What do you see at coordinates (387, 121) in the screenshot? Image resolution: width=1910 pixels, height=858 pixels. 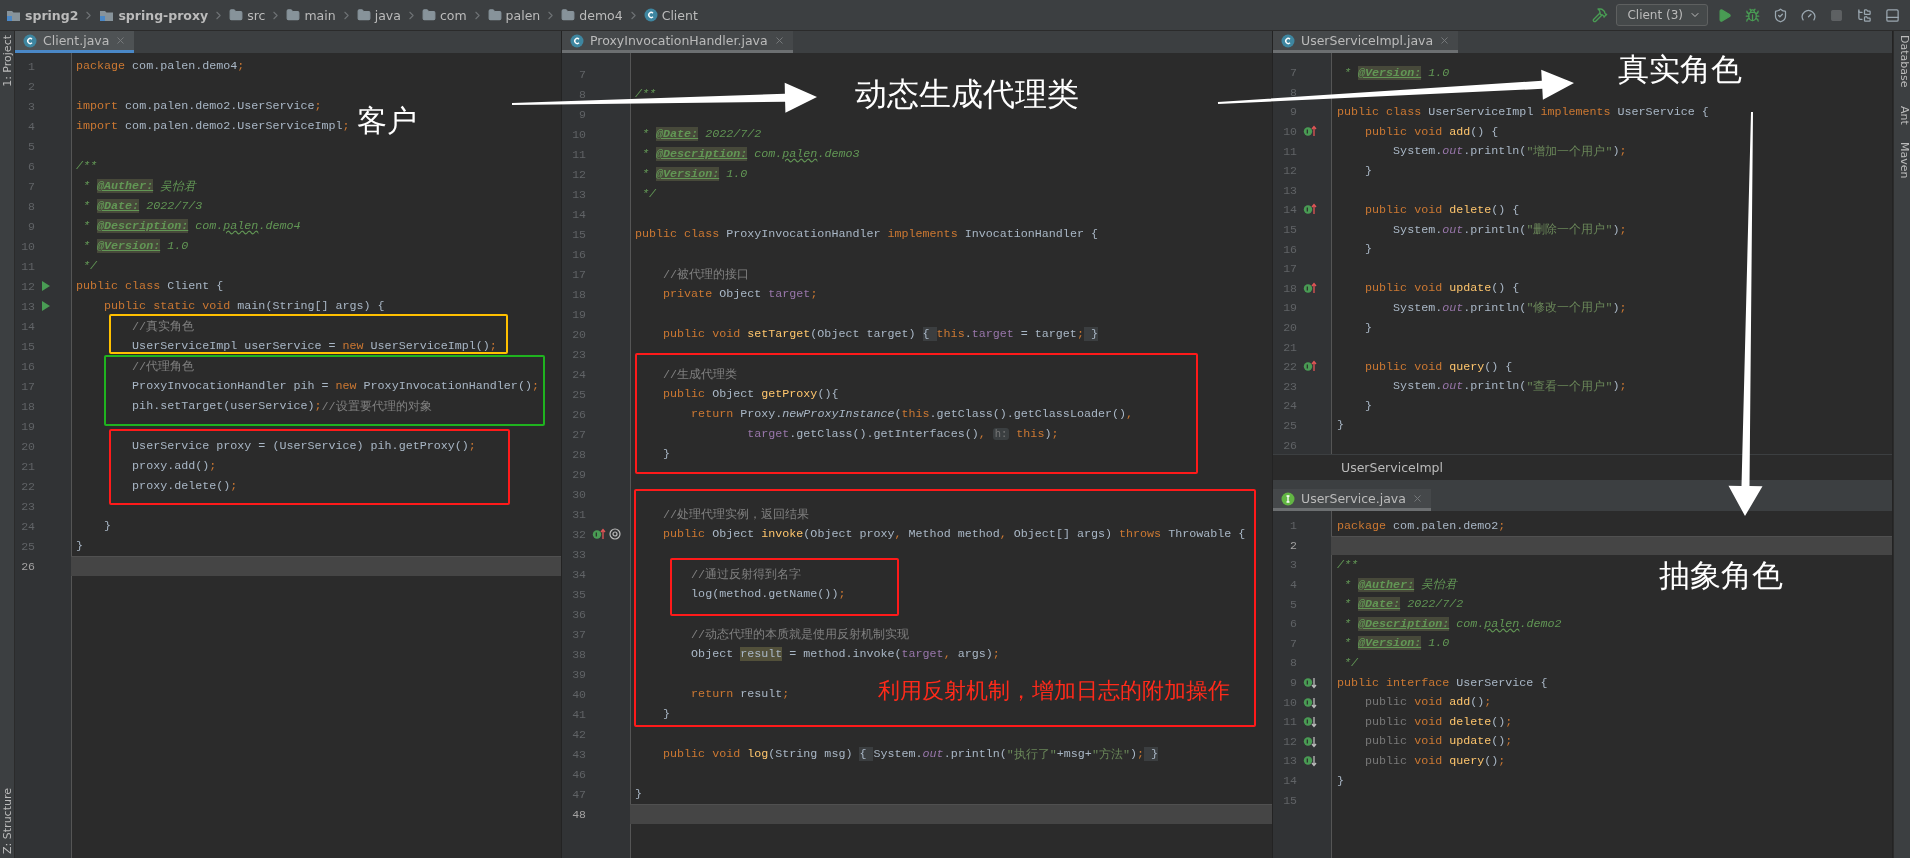 I see `annotation-label: 客户` at bounding box center [387, 121].